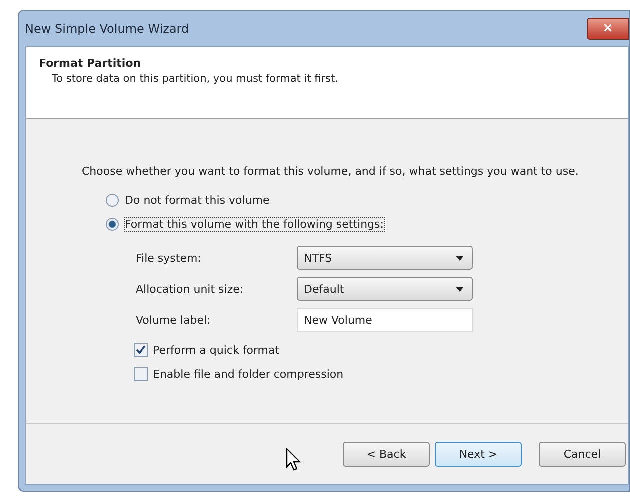 The height and width of the screenshot is (498, 630). Describe the element at coordinates (248, 374) in the screenshot. I see `checkbox-label: Enable file and folder compression` at that location.